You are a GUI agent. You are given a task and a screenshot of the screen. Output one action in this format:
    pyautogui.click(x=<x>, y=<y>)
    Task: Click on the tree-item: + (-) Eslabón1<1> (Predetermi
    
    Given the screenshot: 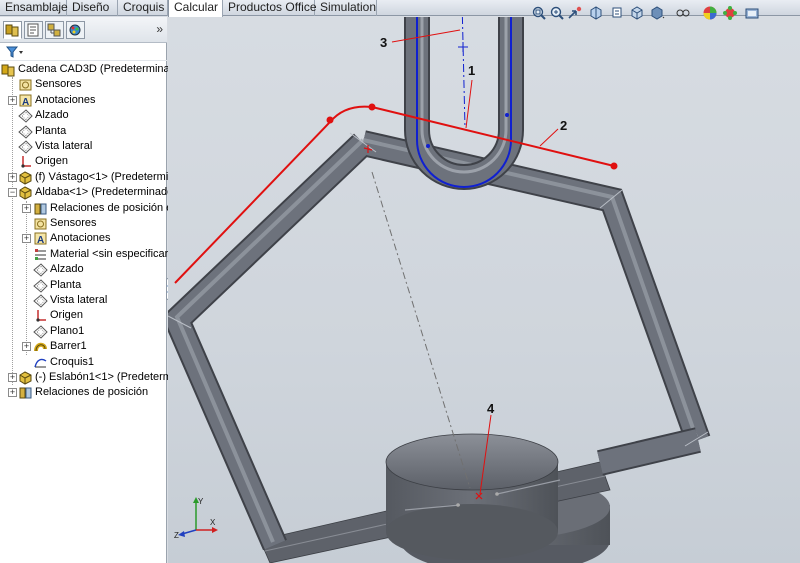 What is the action you would take?
    pyautogui.click(x=87, y=377)
    